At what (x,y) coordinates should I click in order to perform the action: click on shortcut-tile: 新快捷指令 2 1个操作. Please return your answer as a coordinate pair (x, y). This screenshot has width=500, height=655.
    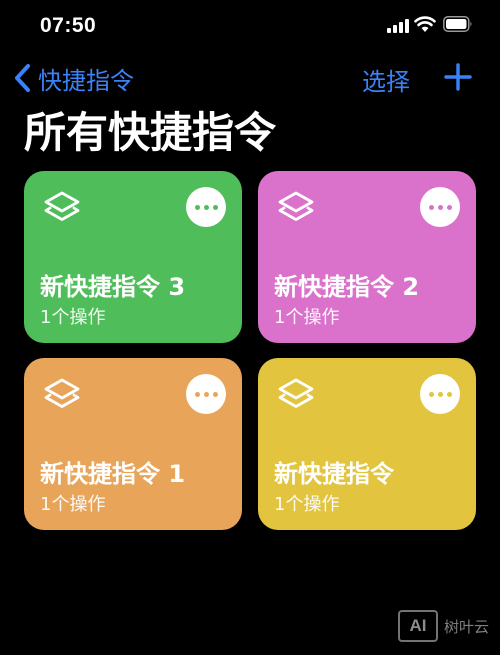
    Looking at the image, I should click on (367, 257).